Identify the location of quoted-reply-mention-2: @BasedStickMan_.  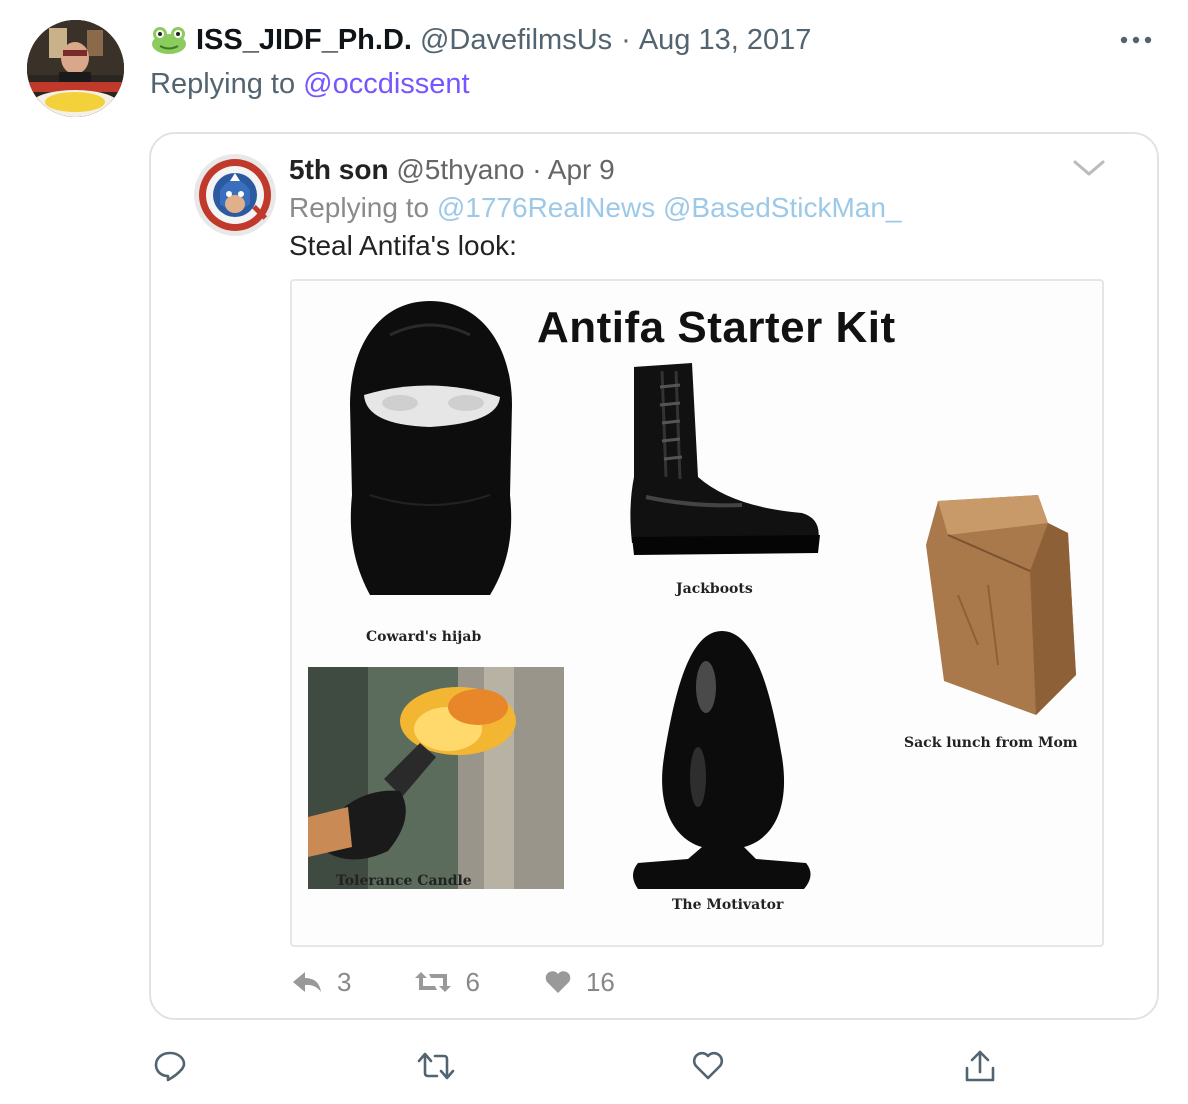
(782, 207).